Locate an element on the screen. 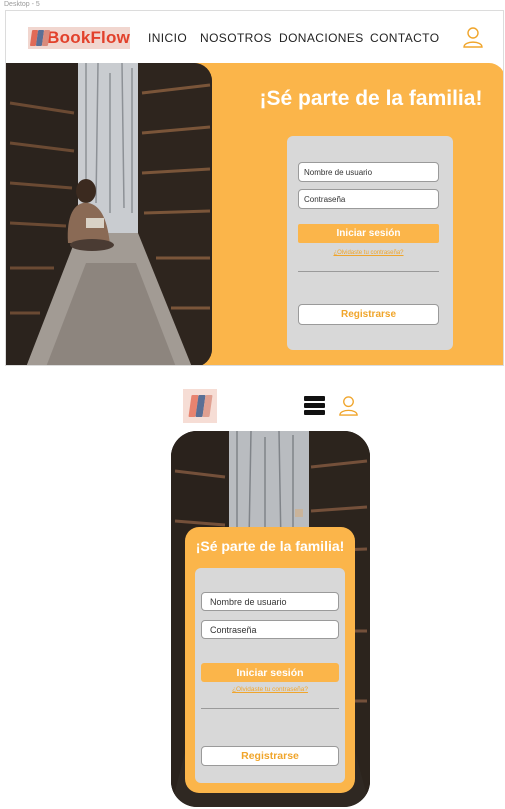 The image size is (505, 809). mobile-username-field: Nombre de usuario is located at coordinates (270, 601).